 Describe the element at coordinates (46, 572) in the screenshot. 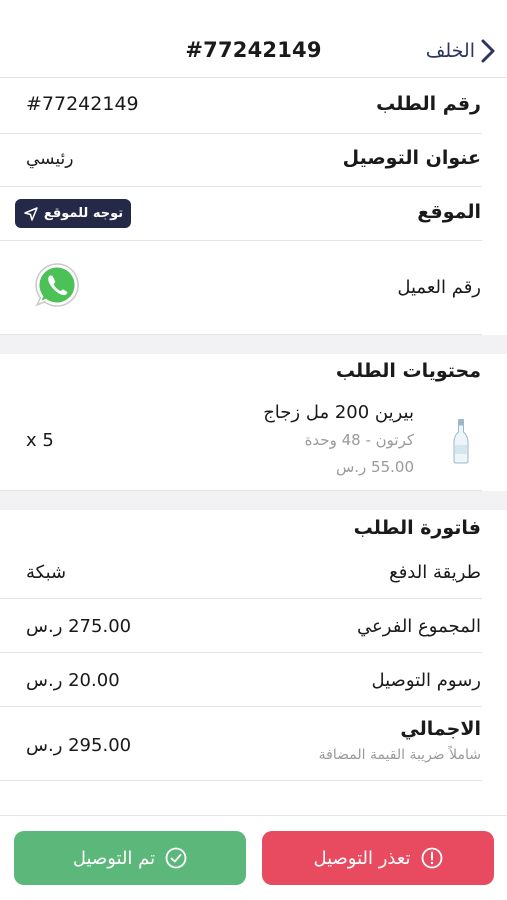

I see `payment-method-value: شبكة` at that location.